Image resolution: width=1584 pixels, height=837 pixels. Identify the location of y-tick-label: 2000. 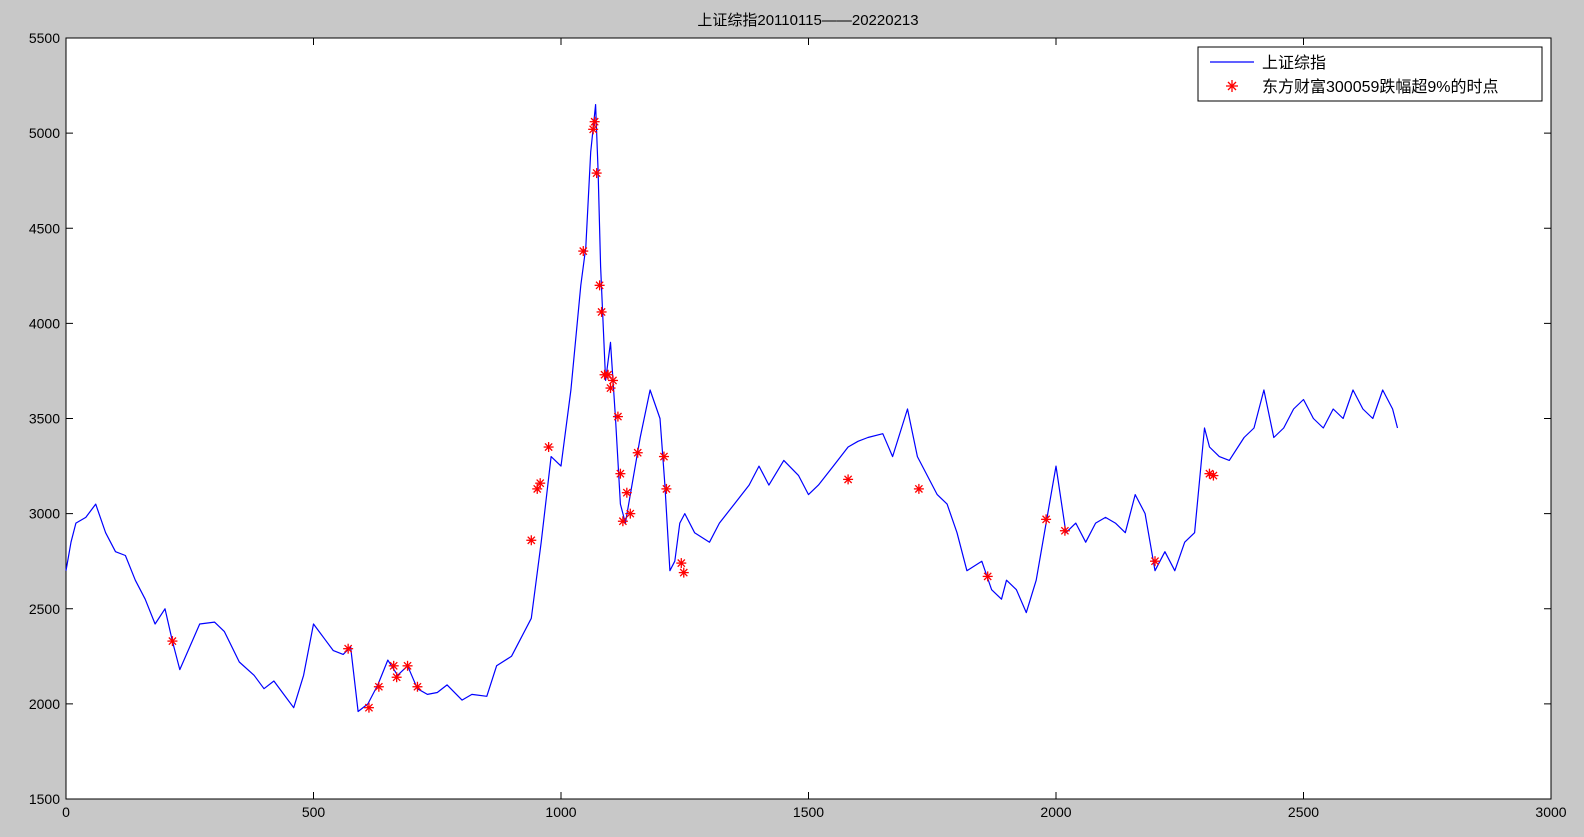
(44, 704).